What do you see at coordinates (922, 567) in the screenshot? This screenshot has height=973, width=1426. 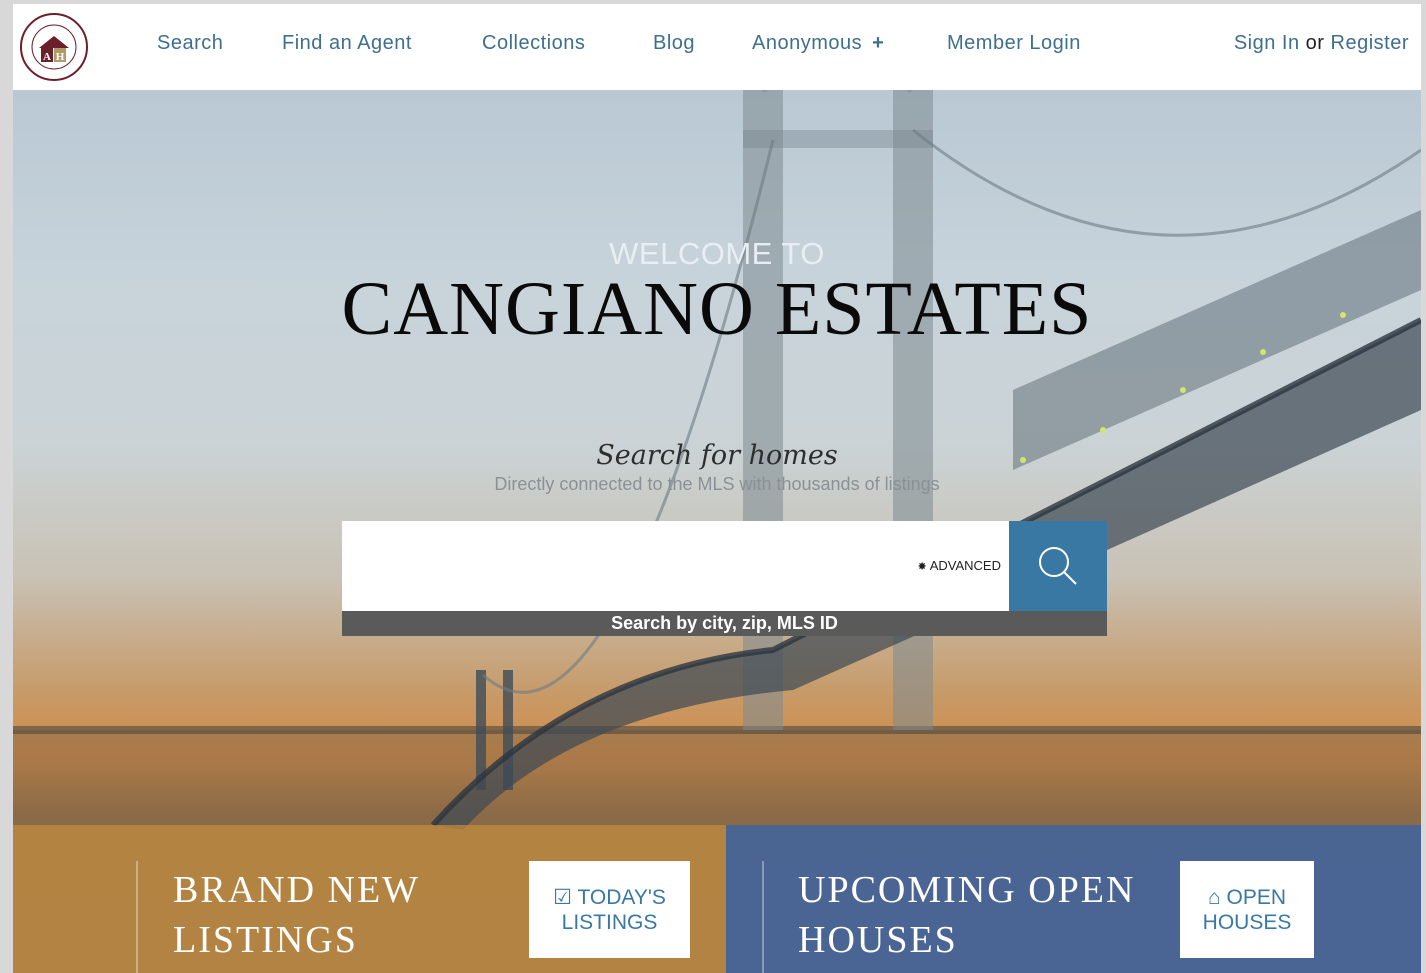 I see `gear-icon: ✸` at bounding box center [922, 567].